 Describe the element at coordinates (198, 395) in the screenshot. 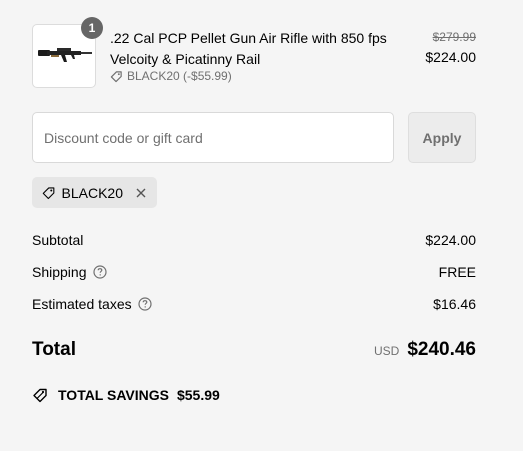

I see `savings-amount: $55.99` at that location.